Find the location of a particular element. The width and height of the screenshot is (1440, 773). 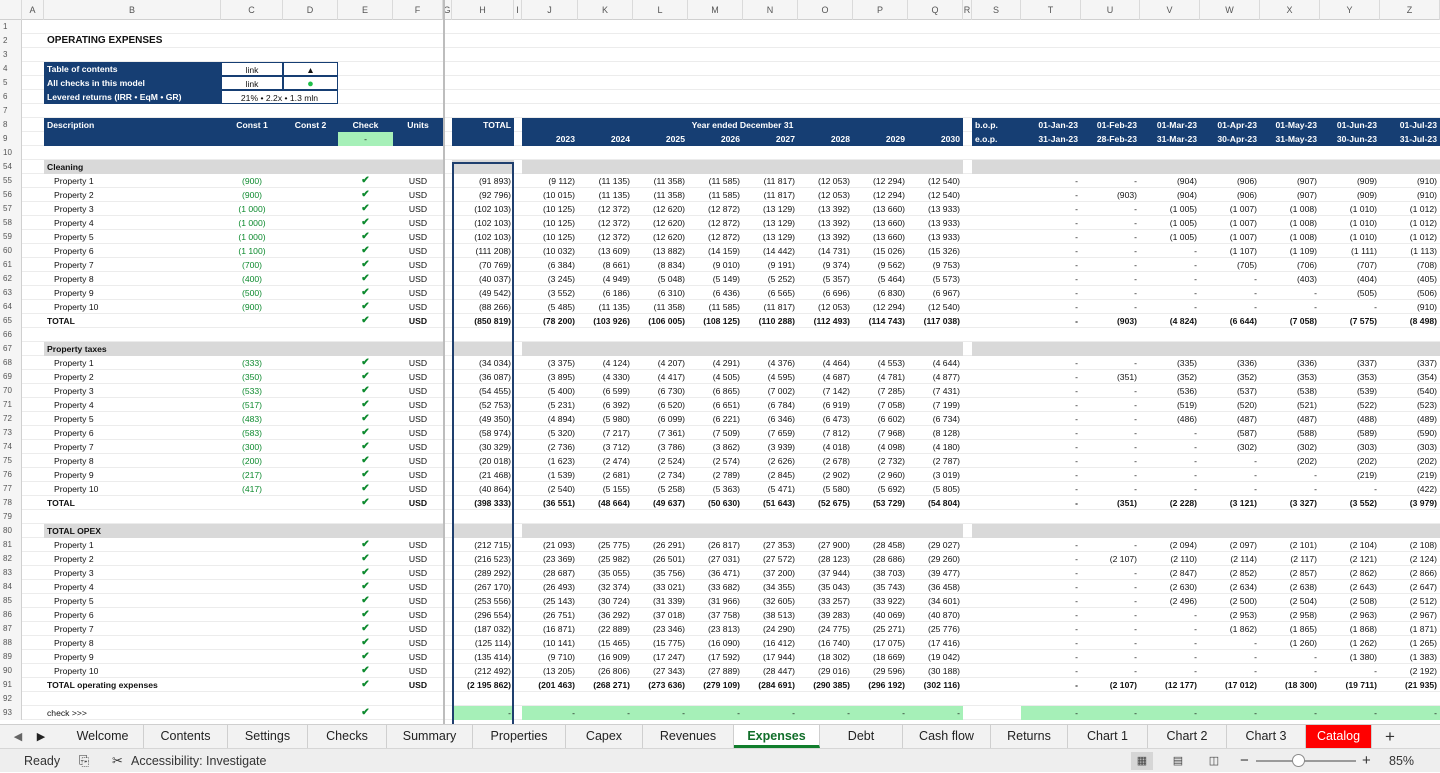

const1-value: (1 000) is located at coordinates (252, 209).